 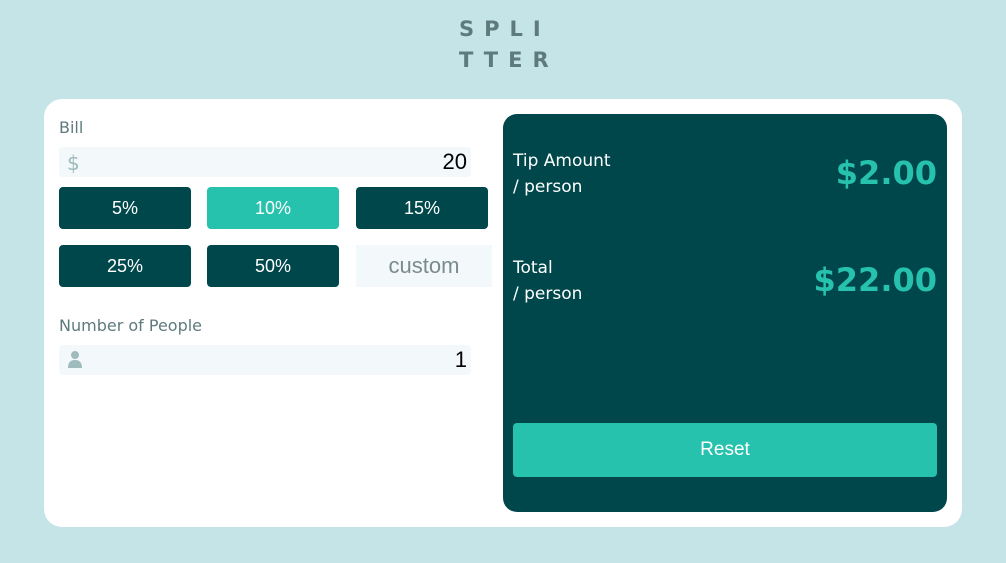 I want to click on bill-value: 20, so click(x=454, y=161).